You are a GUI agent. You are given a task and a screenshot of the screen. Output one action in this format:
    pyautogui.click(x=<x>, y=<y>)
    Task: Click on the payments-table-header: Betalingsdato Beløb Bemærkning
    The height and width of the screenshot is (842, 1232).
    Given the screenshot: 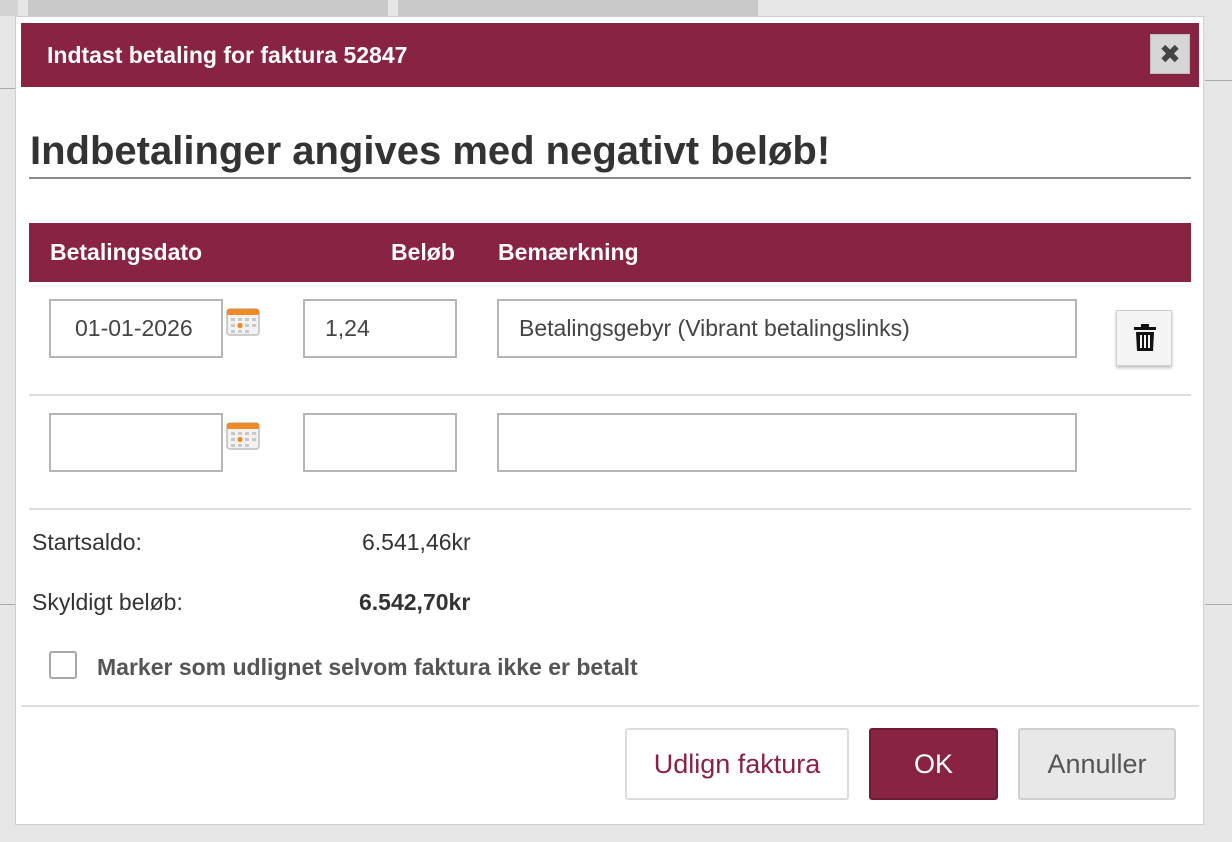 What is the action you would take?
    pyautogui.click(x=610, y=252)
    